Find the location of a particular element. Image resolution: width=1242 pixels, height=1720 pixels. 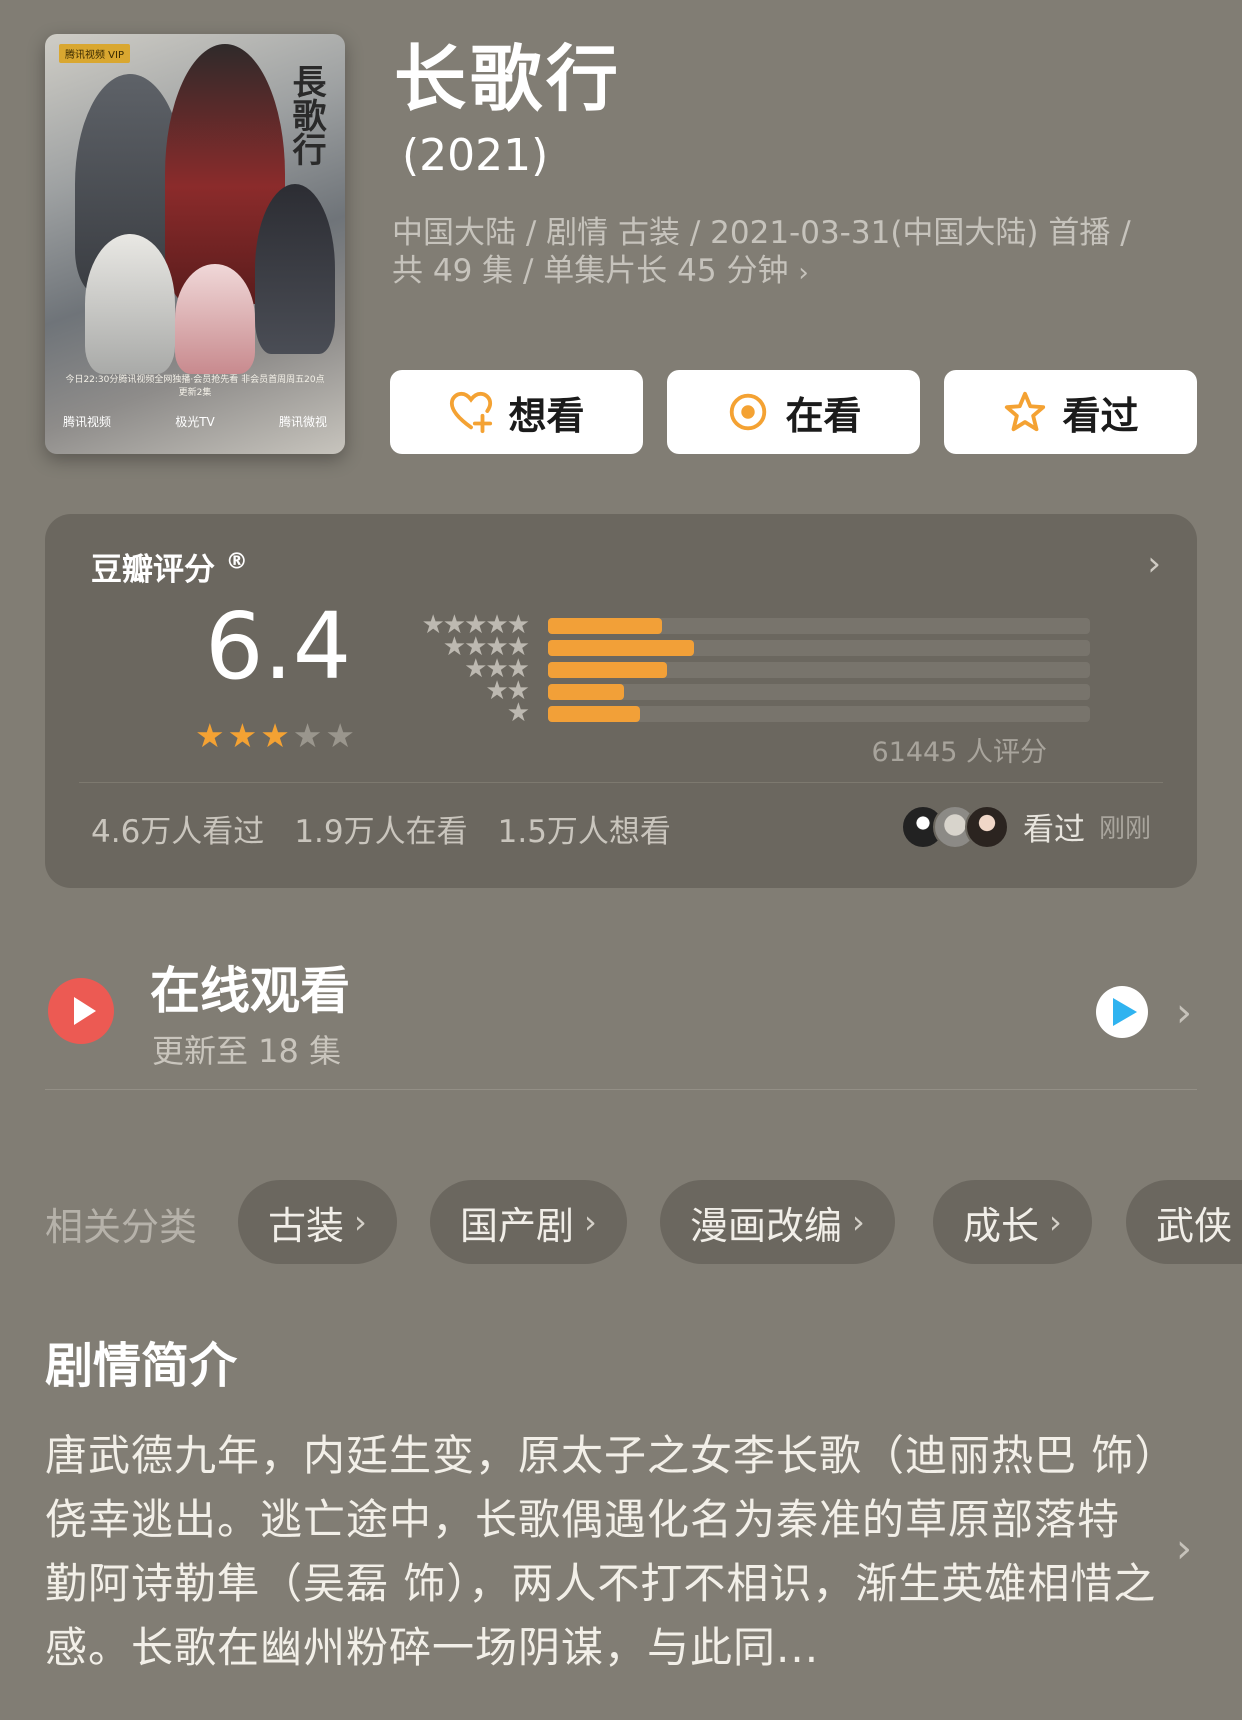

distribution-stars: ★ is located at coordinates (518, 713).